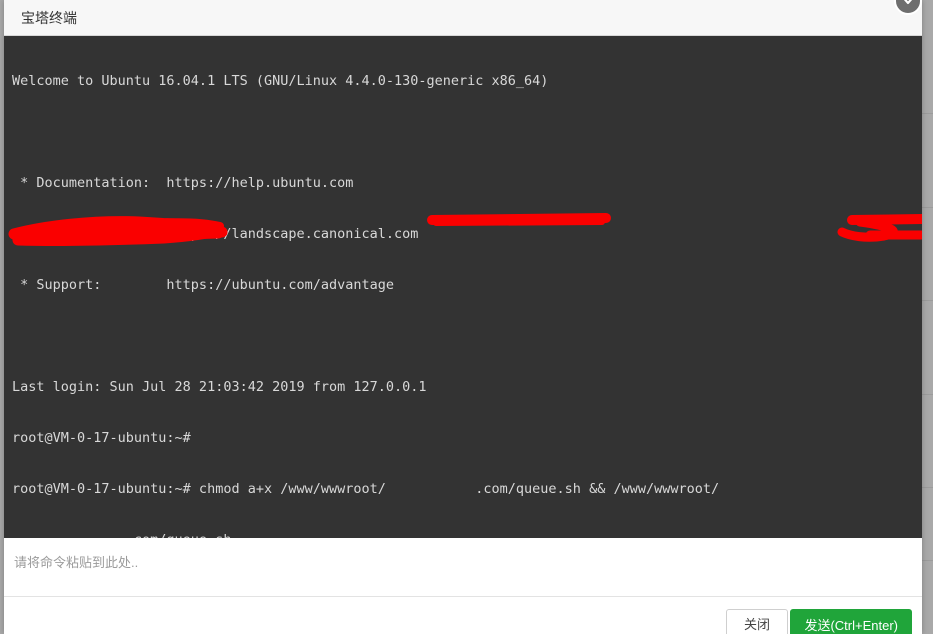  I want to click on window-title: 宝塔终端, so click(49, 18).